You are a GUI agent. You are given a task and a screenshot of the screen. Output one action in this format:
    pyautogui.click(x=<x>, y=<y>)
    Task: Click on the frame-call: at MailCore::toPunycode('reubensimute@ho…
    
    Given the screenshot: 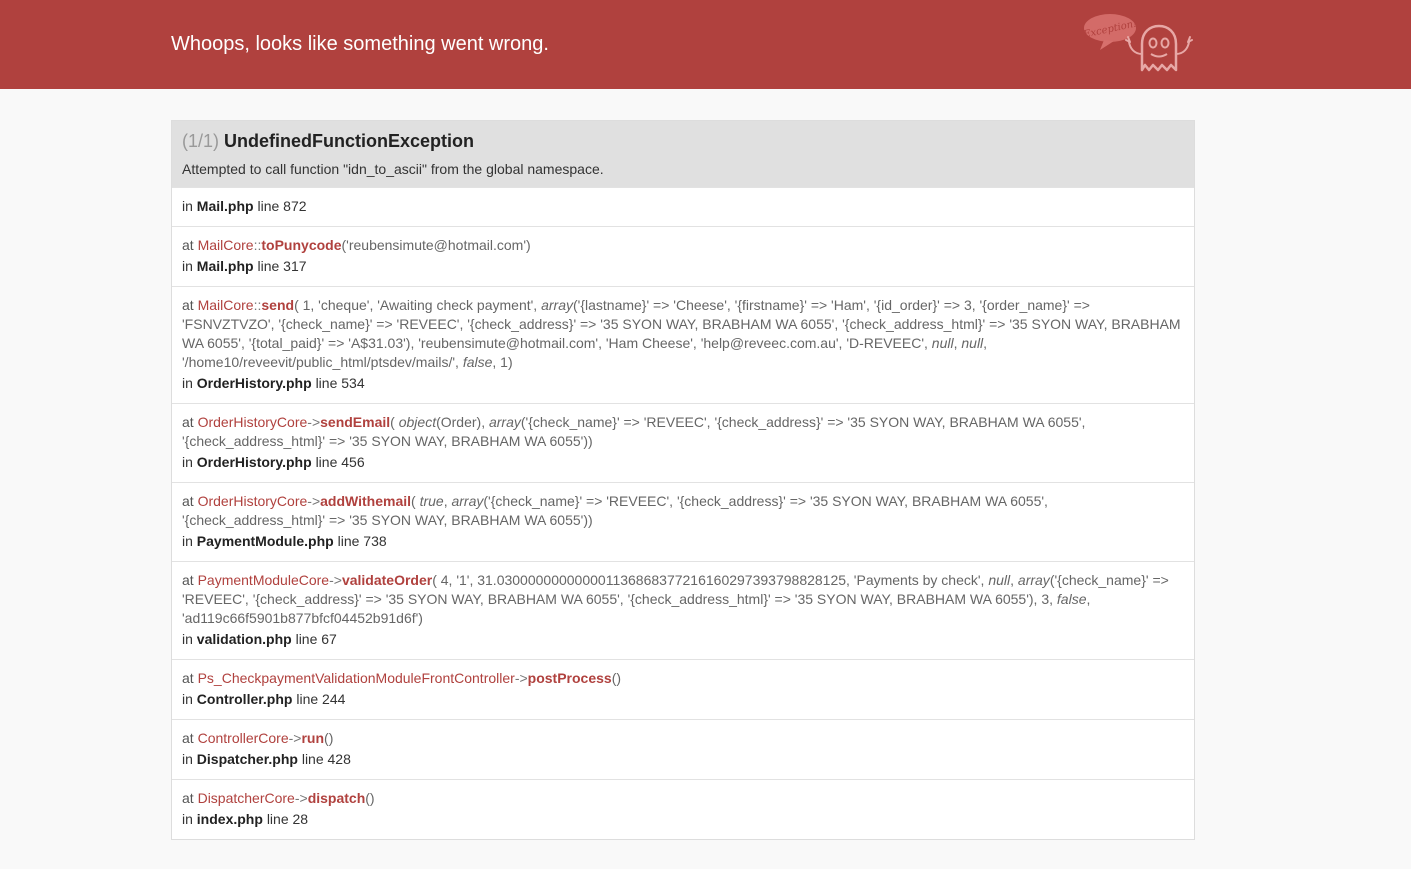 What is the action you would take?
    pyautogui.click(x=683, y=245)
    